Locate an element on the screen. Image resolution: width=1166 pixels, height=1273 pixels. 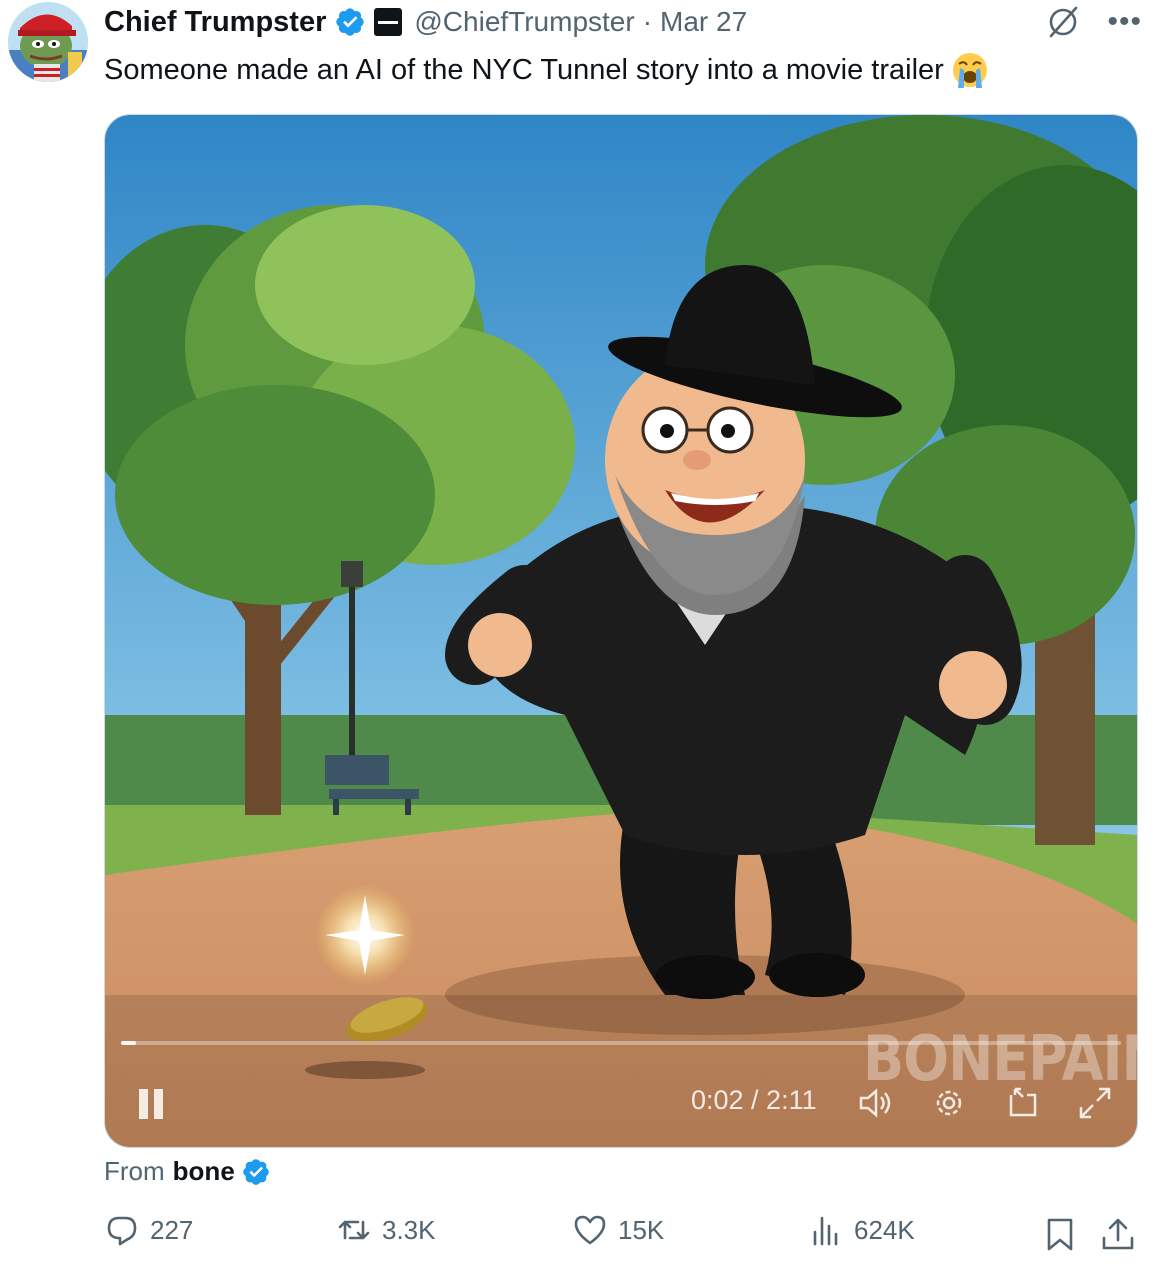
repost-count: 3.3K is located at coordinates (409, 1229).